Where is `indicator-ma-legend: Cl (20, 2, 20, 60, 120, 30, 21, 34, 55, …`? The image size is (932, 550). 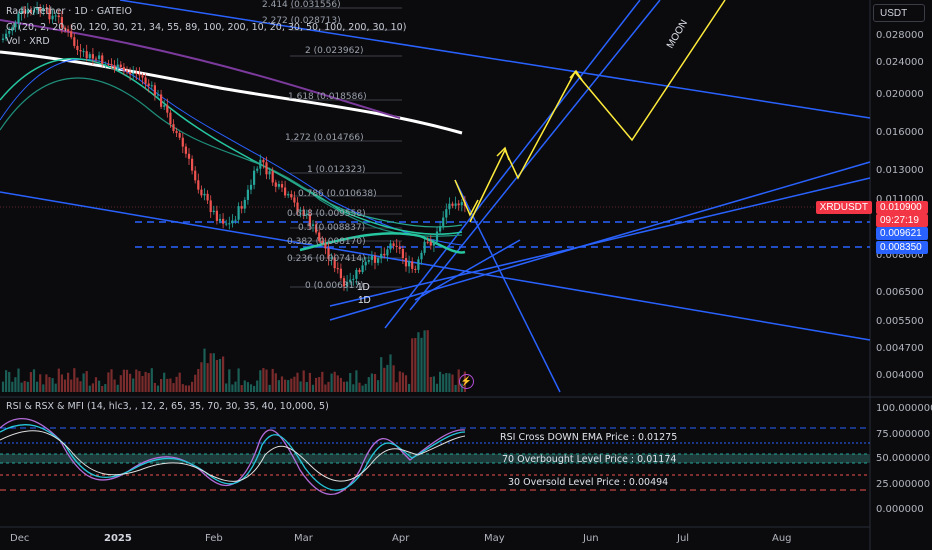
indicator-ma-legend: Cl (20, 2, 20, 60, 120, 30, 21, 34, 55, … is located at coordinates (206, 27).